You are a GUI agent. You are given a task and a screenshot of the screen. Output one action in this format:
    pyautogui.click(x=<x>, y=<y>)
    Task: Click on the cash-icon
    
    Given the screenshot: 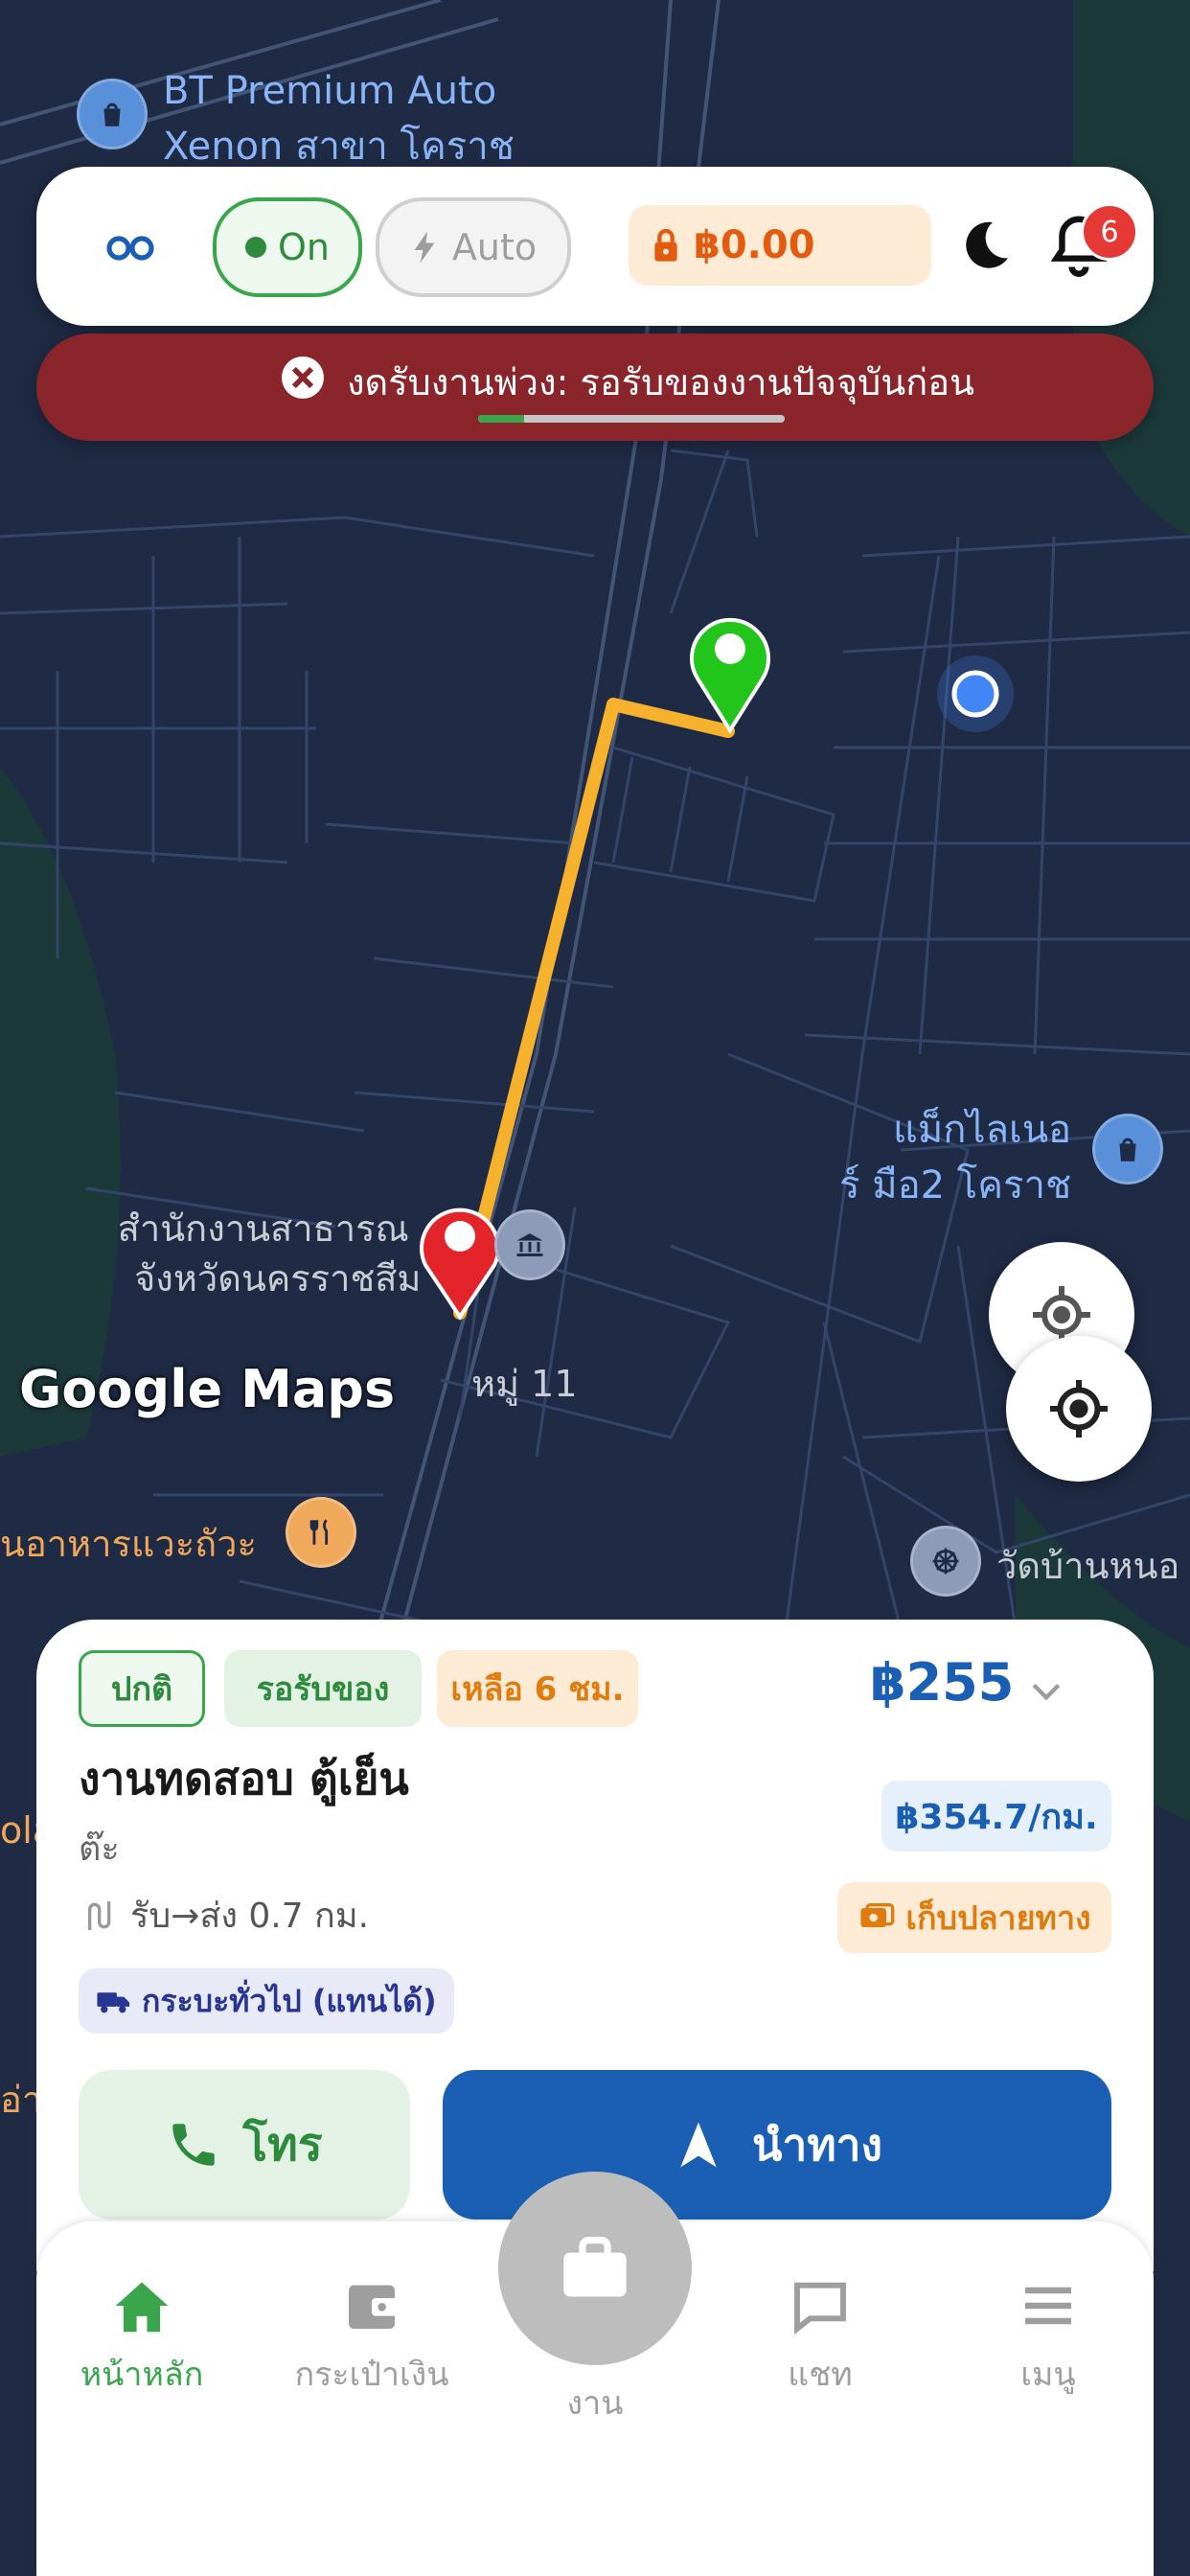 What is the action you would take?
    pyautogui.click(x=878, y=1914)
    